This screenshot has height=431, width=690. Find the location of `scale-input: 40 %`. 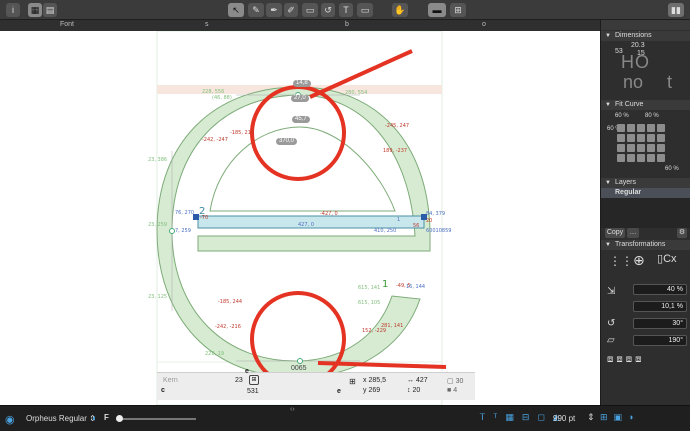

scale-input: 40 % is located at coordinates (660, 289).